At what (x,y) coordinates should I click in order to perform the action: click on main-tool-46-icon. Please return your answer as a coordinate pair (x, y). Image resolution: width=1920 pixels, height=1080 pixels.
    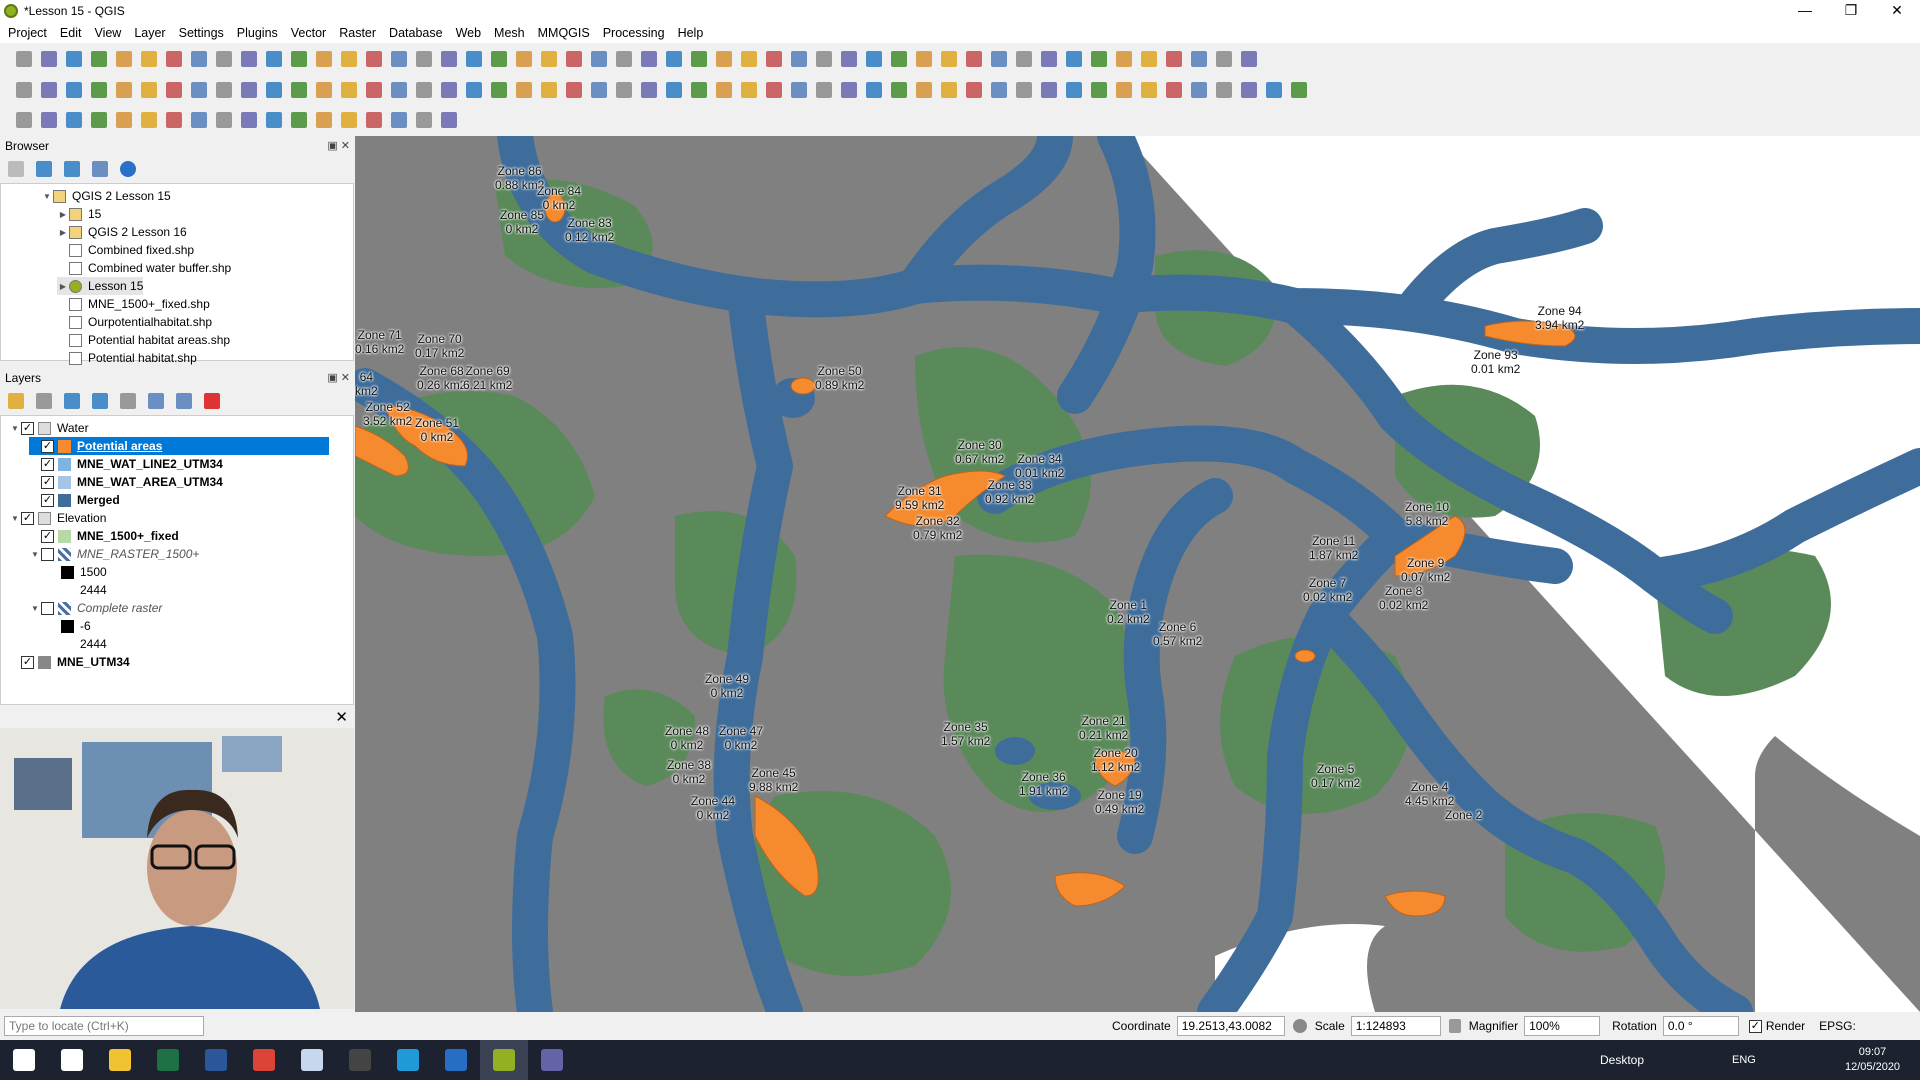
    Looking at the image, I should click on (1149, 59).